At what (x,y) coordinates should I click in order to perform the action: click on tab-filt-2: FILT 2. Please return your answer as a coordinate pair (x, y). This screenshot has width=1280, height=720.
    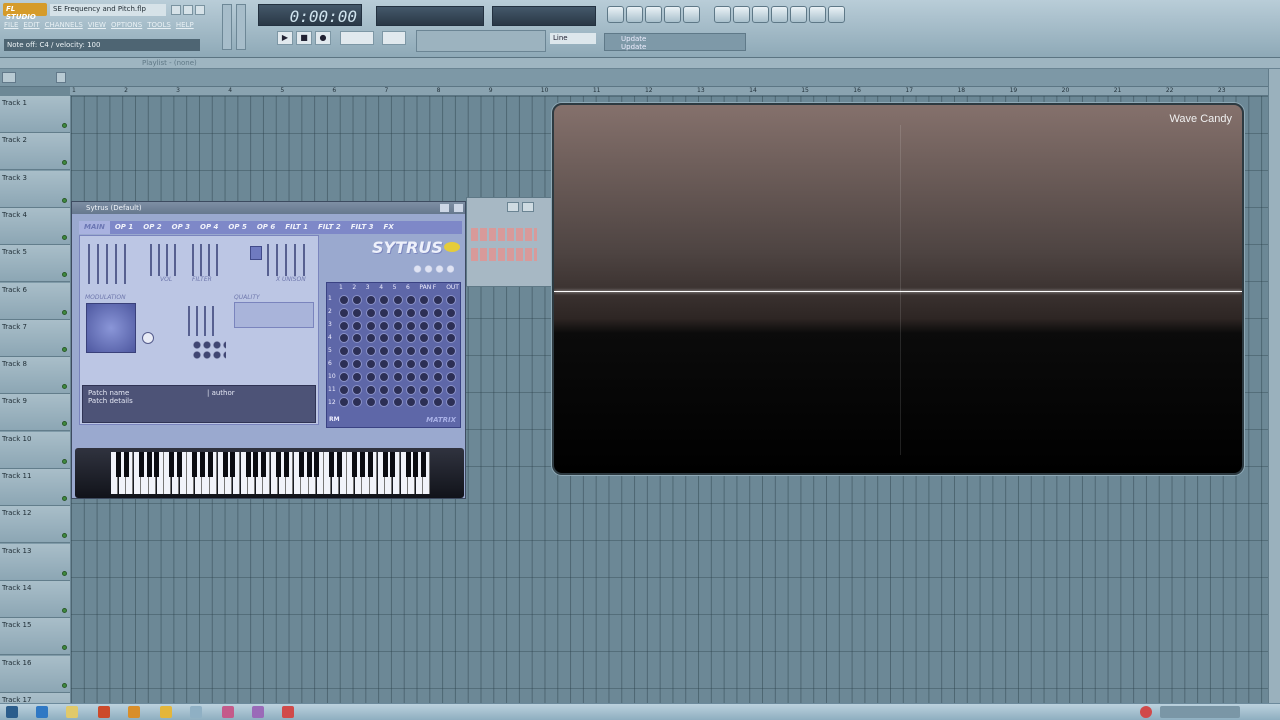
    Looking at the image, I should click on (329, 227).